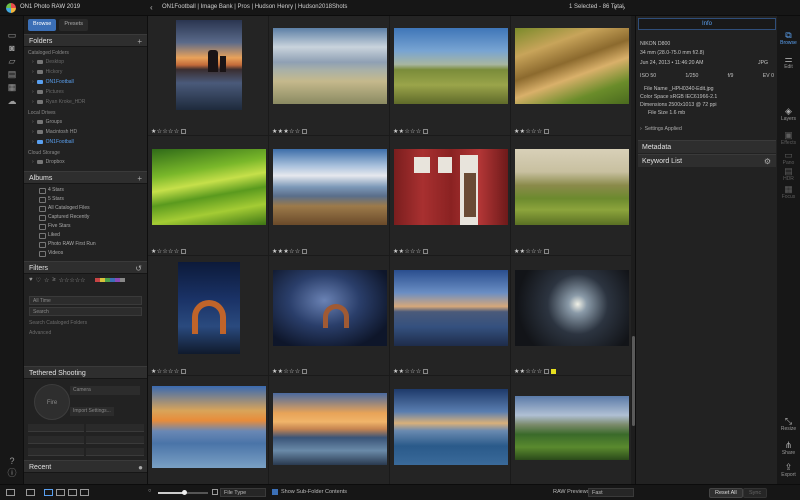  I want to click on tab-browse: Browse, so click(42, 25).